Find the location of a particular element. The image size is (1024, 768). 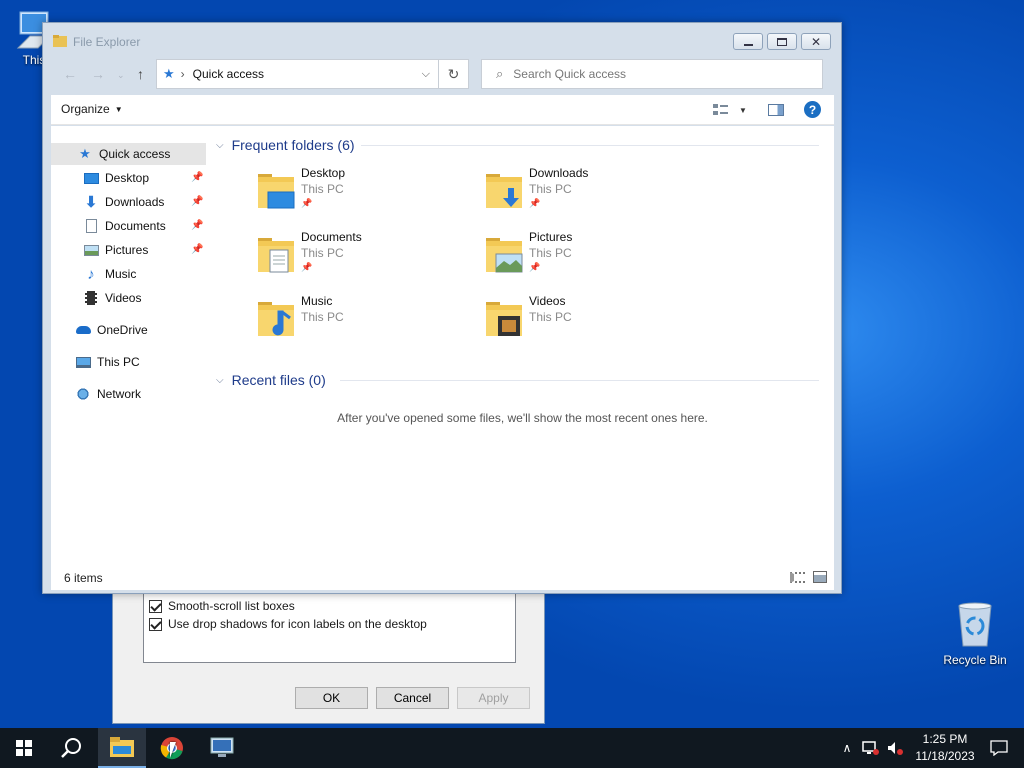

folder-tile-videos: Videos This PC is located at coordinates (594, 324).